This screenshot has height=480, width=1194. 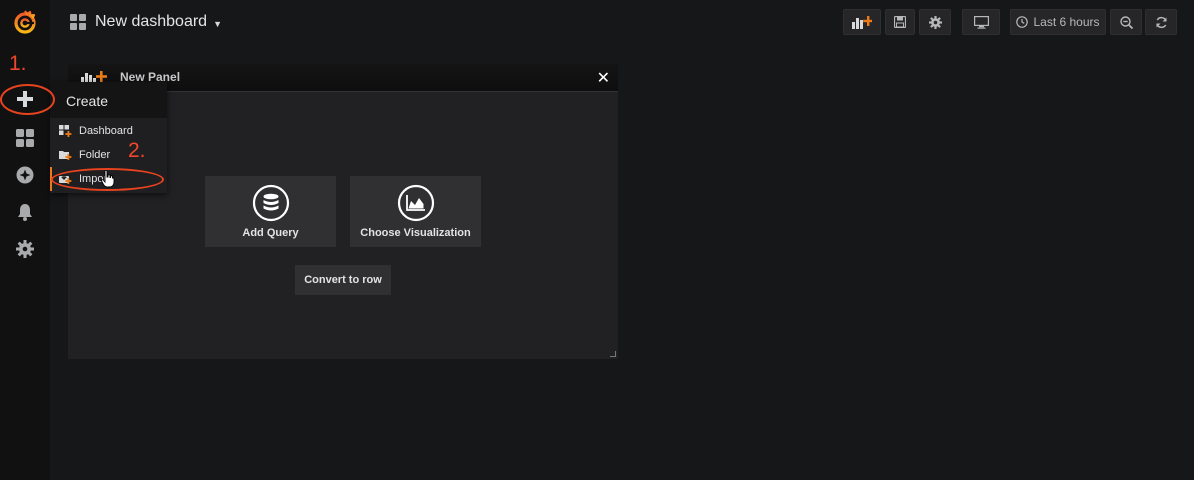 I want to click on dashboard-plus-icon, so click(x=65, y=131).